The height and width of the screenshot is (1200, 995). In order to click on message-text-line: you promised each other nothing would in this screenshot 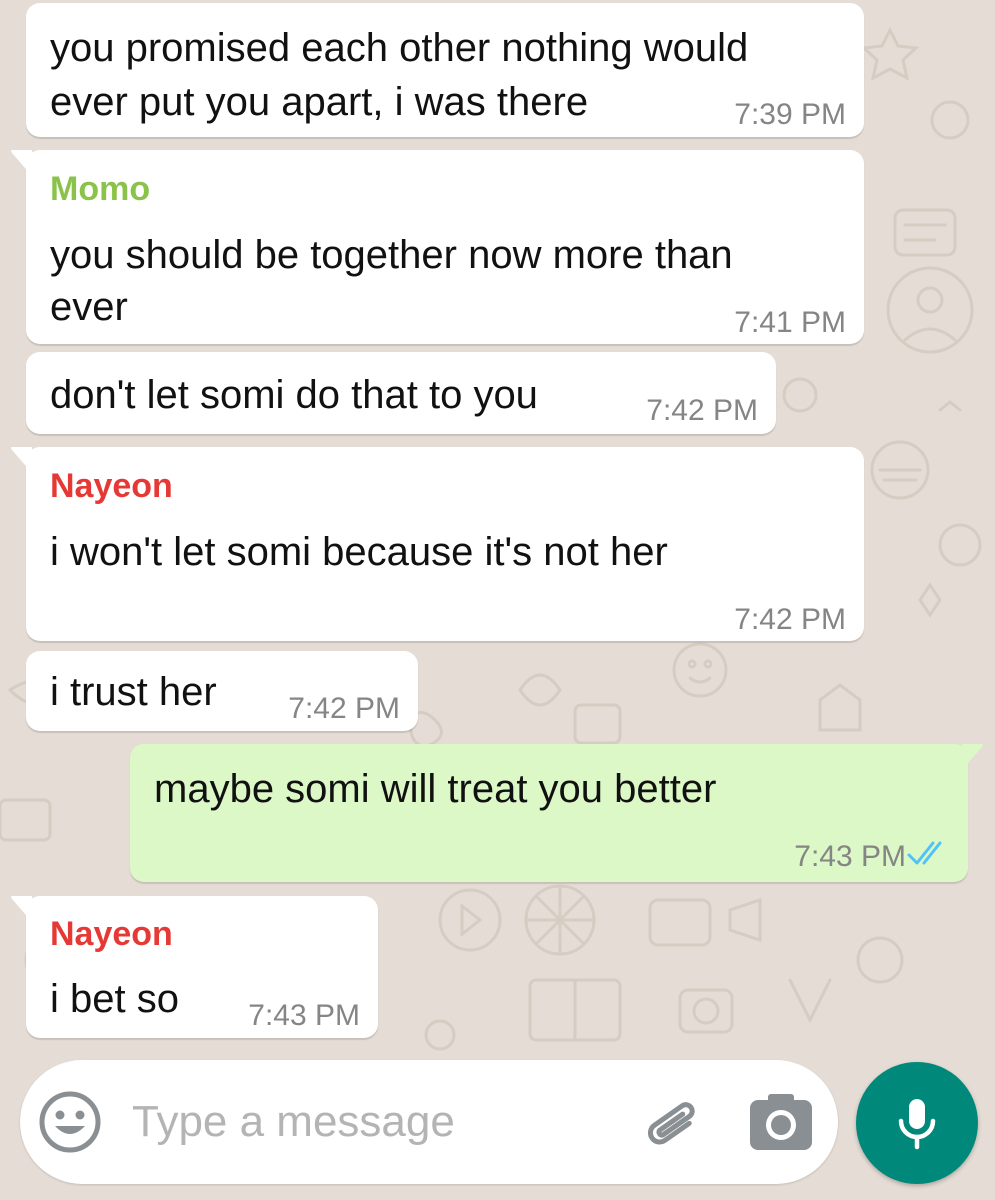, I will do `click(399, 48)`.